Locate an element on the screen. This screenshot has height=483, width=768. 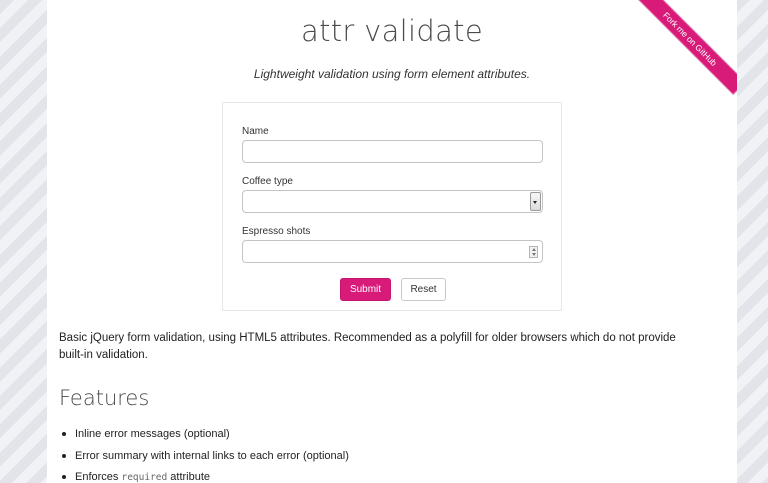
feature-code: required is located at coordinates (144, 477).